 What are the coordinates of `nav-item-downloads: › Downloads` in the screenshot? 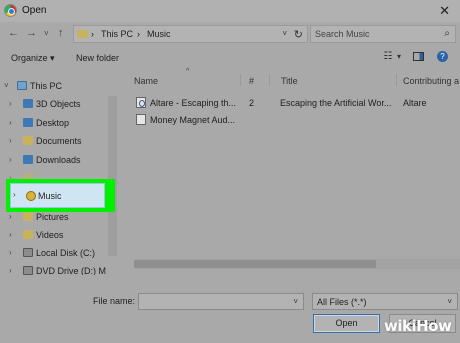 It's located at (55, 160).